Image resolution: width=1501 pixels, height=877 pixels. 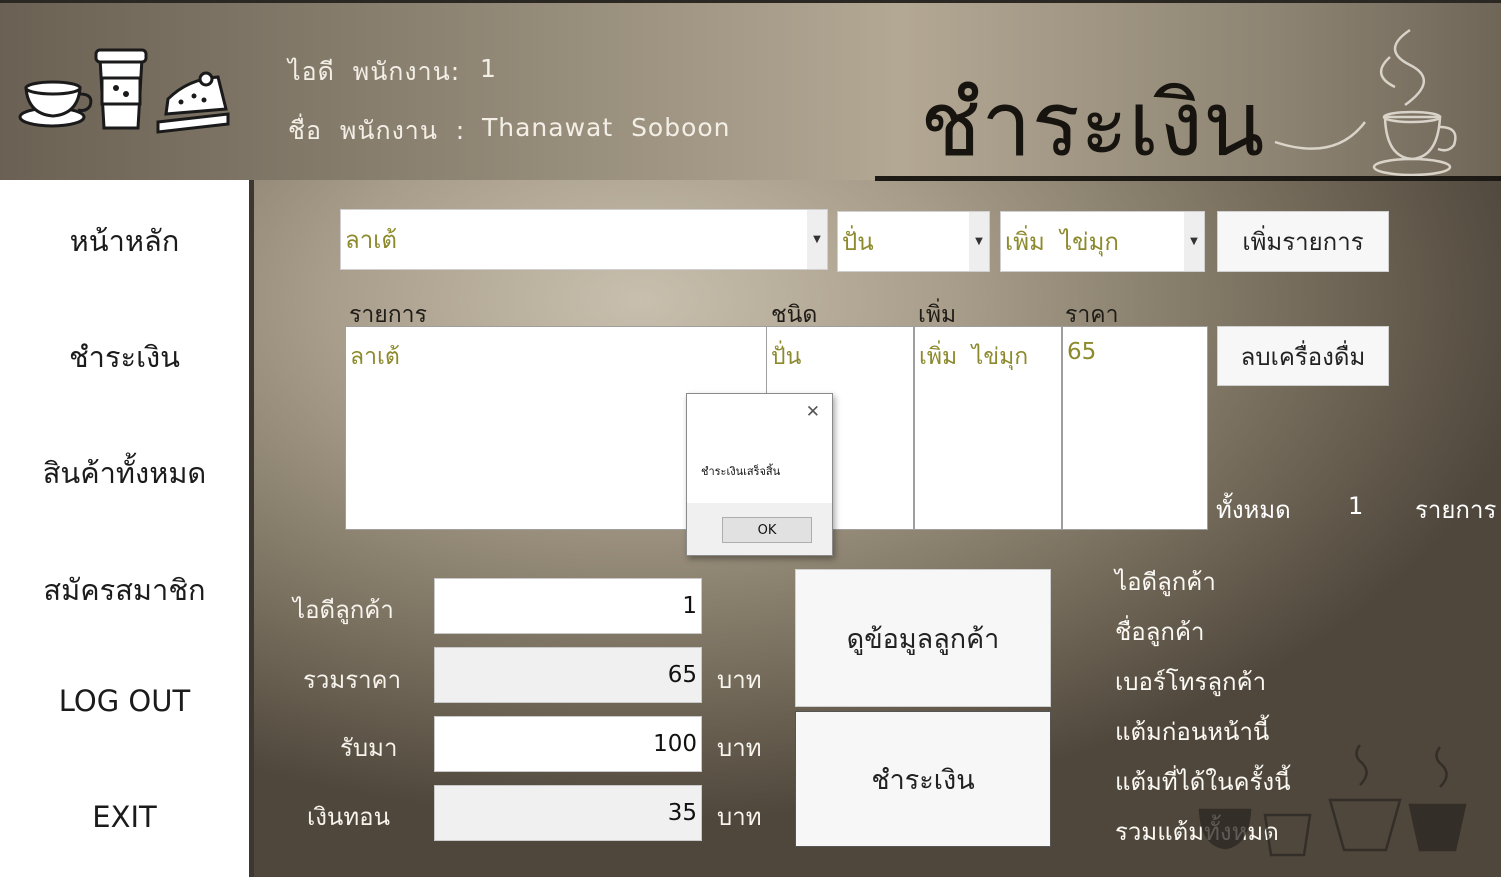 I want to click on page-title: ชำระเงิน, so click(x=1092, y=124).